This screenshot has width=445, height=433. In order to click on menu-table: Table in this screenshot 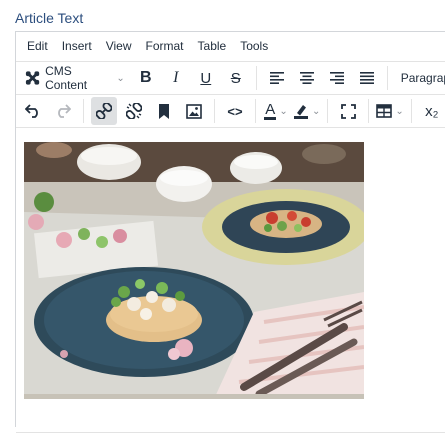, I will do `click(212, 46)`.